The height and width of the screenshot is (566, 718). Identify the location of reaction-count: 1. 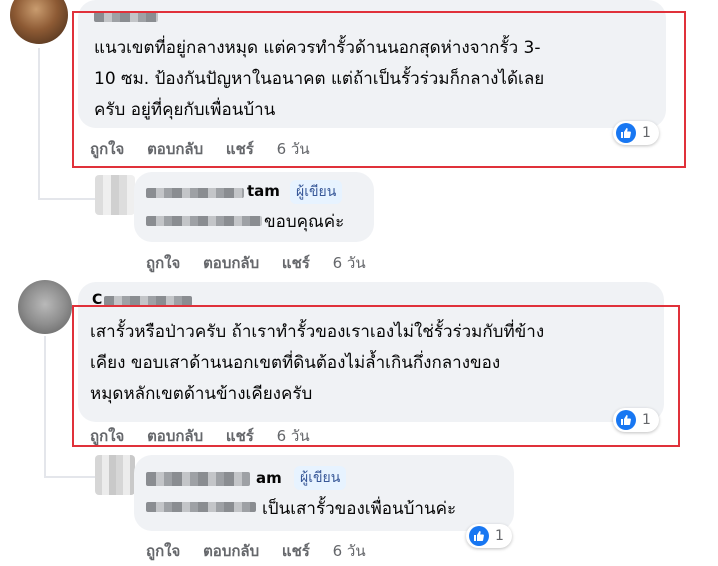
(499, 536).